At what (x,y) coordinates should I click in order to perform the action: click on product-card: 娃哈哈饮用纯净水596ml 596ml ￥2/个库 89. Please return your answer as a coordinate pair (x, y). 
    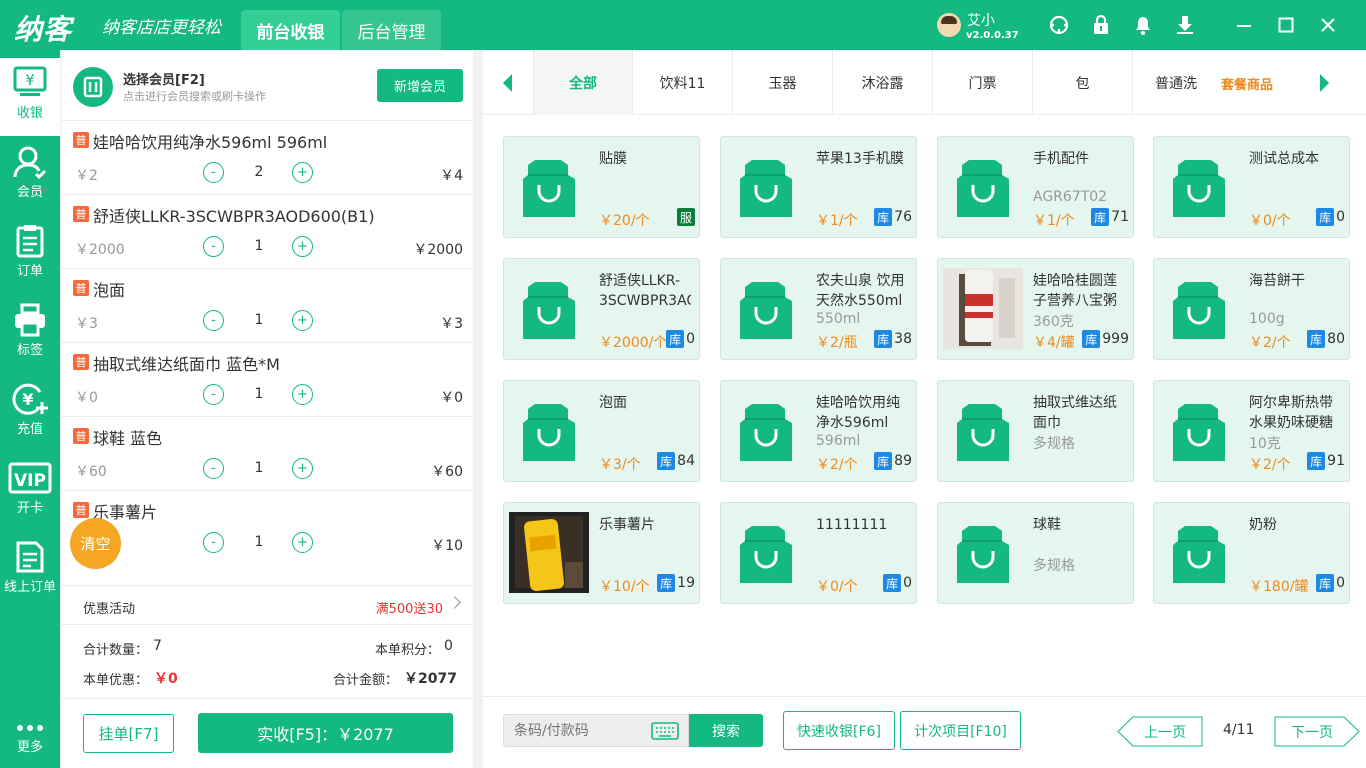
    Looking at the image, I should click on (818, 431).